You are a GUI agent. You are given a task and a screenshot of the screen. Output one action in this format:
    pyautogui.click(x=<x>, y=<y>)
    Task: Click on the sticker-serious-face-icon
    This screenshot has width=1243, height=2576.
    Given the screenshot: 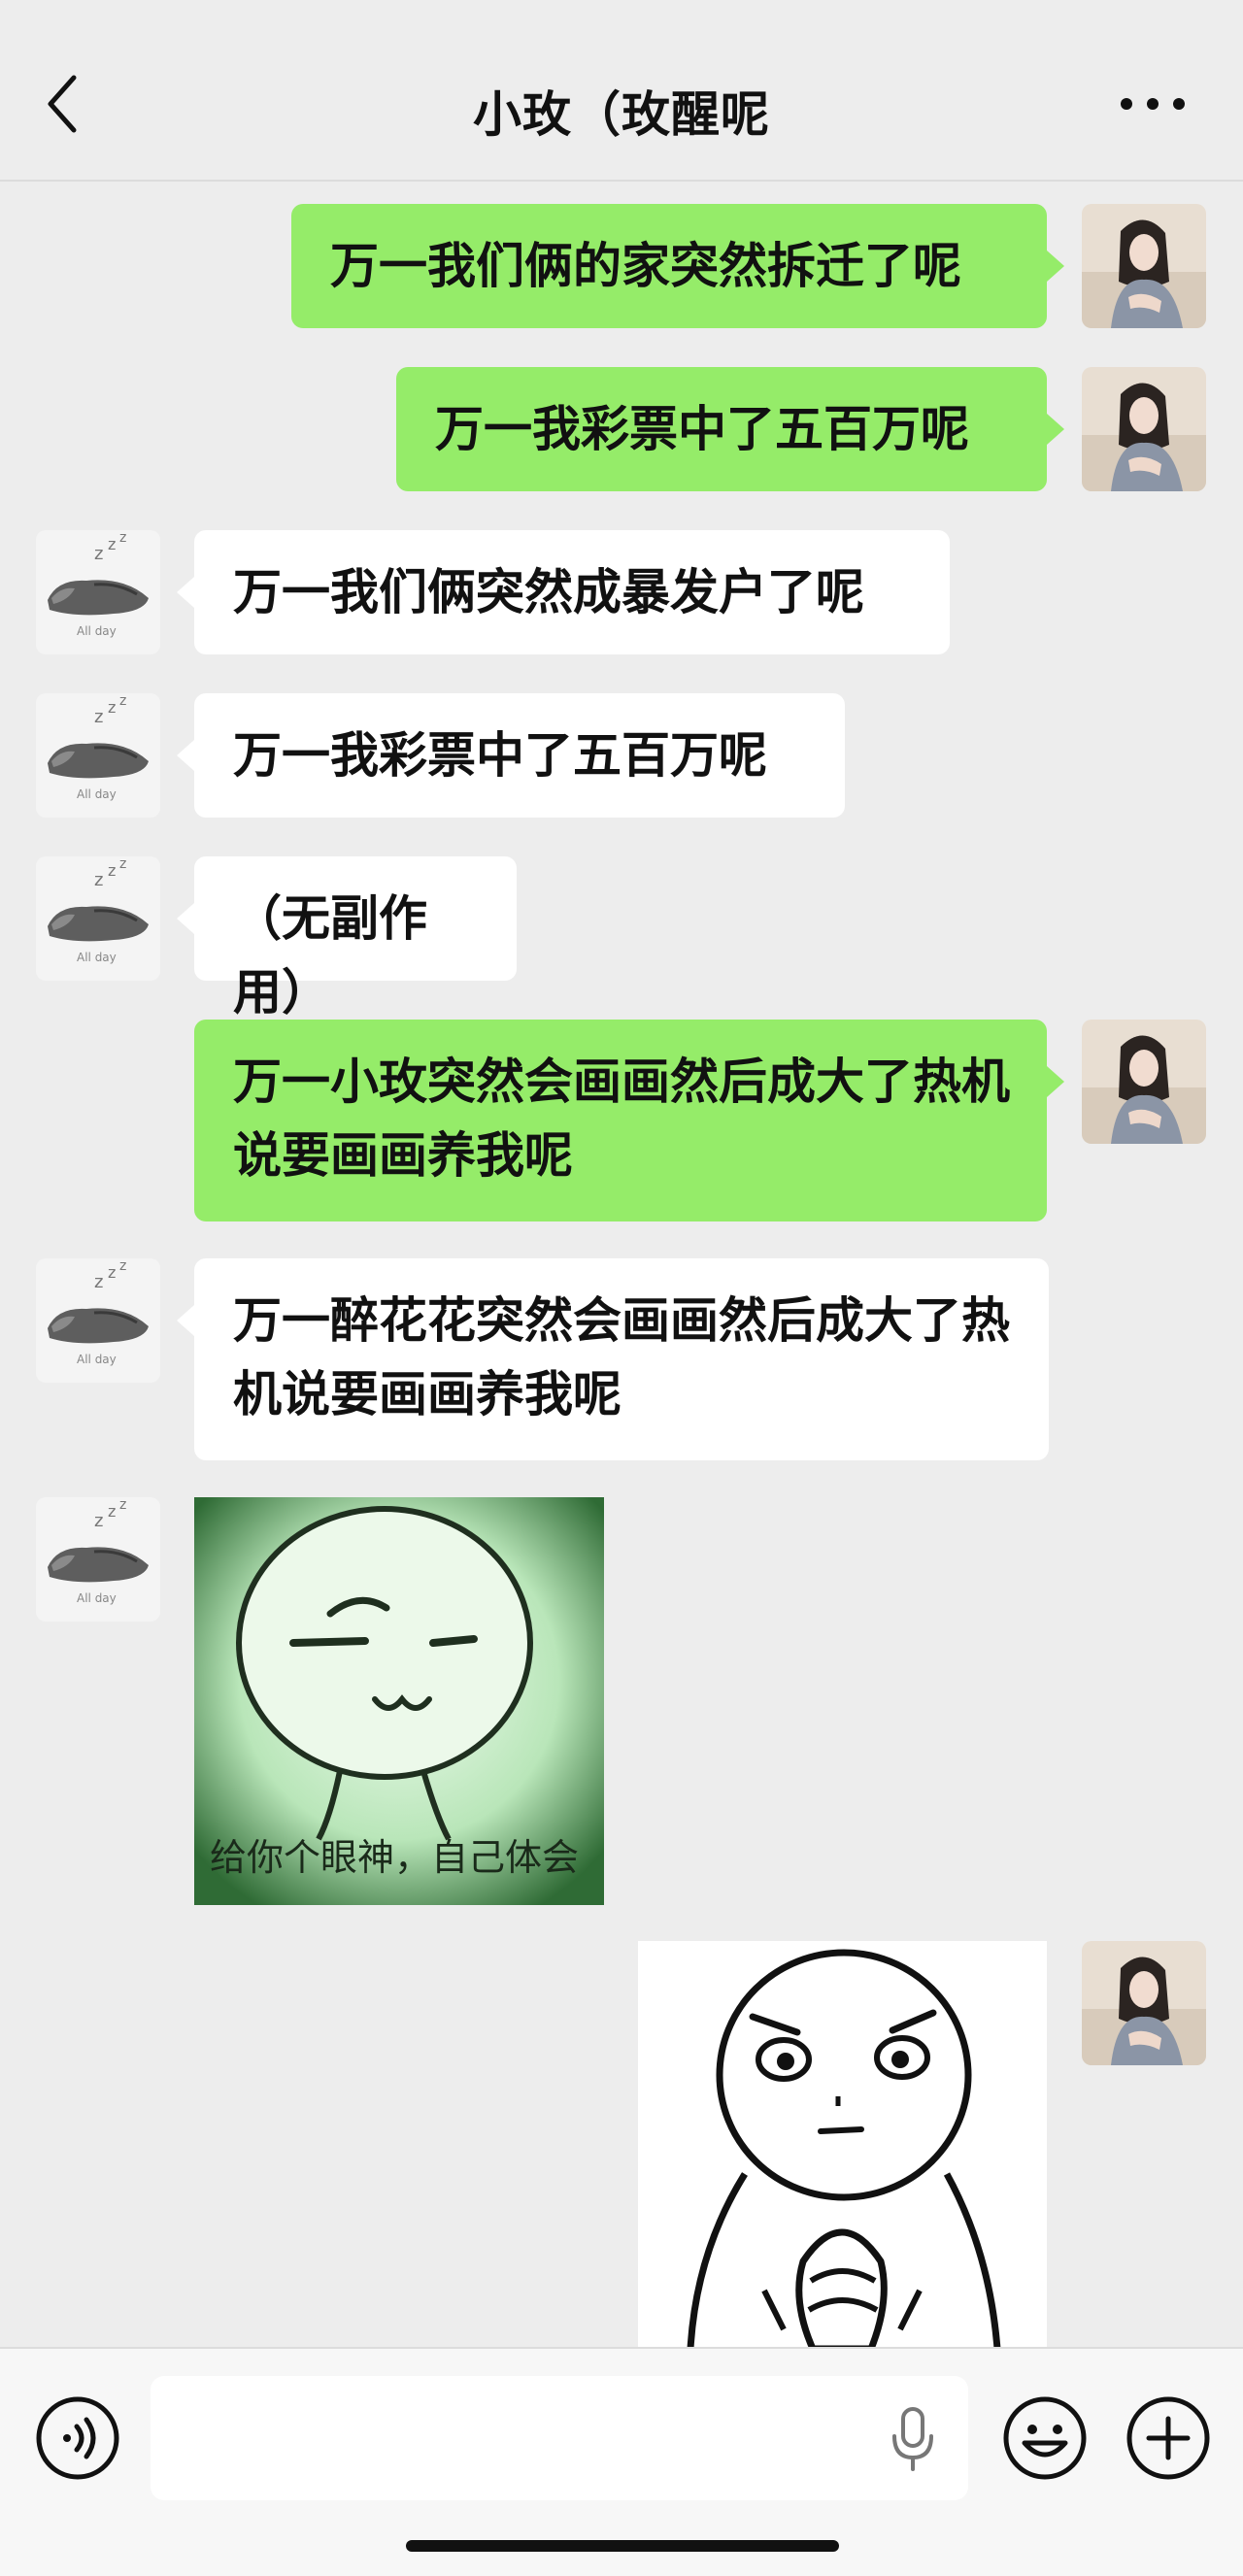 What is the action you would take?
    pyautogui.click(x=844, y=2148)
    